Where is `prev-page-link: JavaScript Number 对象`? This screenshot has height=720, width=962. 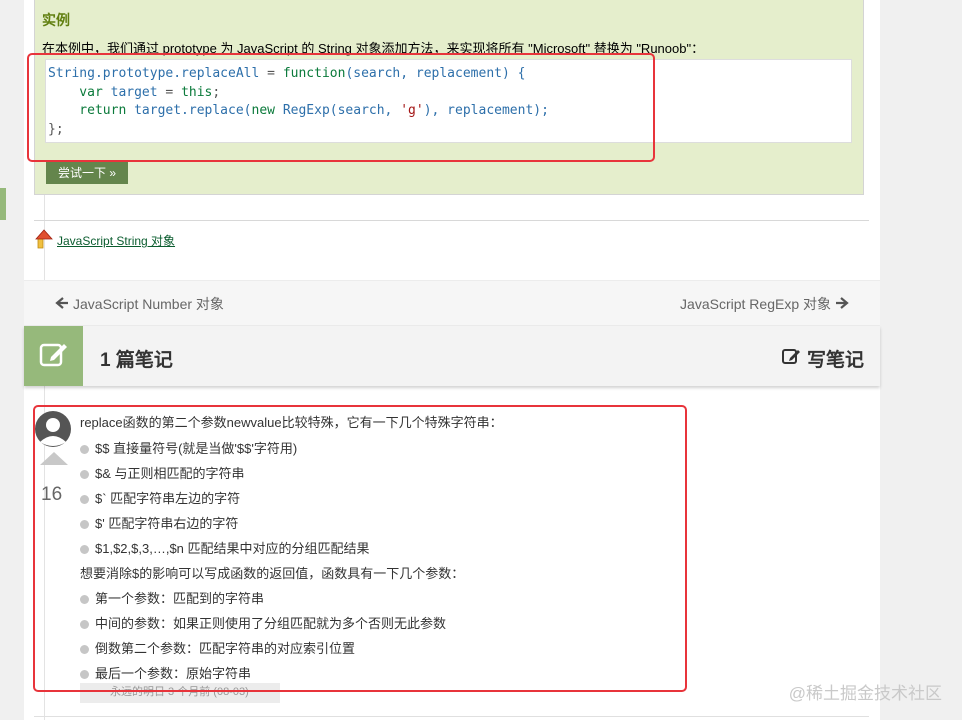 prev-page-link: JavaScript Number 对象 is located at coordinates (139, 304).